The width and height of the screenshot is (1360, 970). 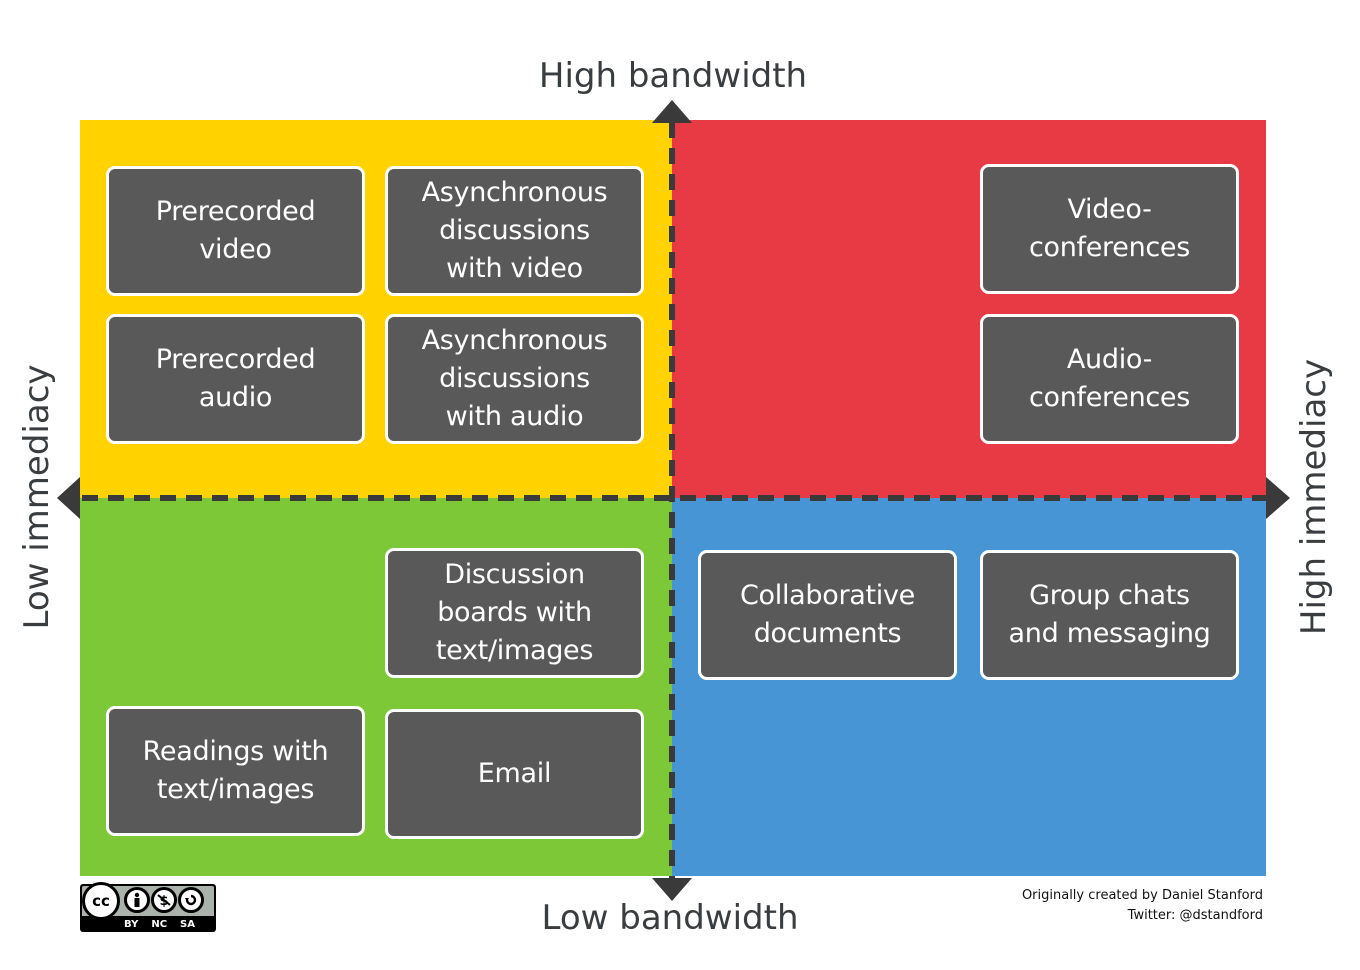 I want to click on license-tag-by: BY, so click(x=131, y=924).